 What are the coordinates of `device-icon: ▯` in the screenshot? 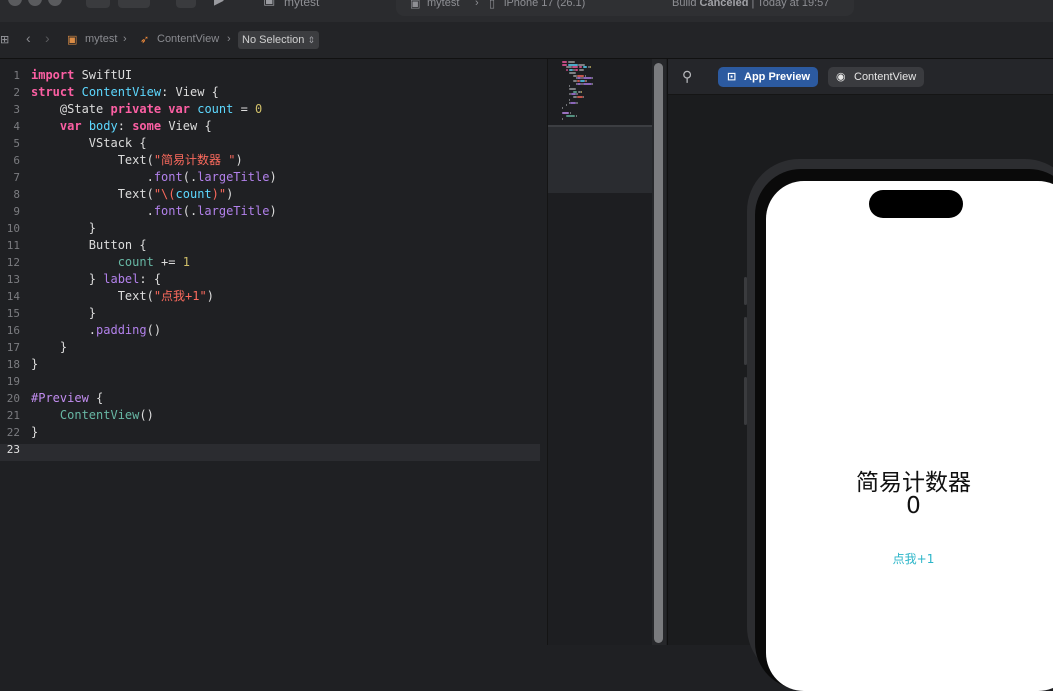 It's located at (492, 5).